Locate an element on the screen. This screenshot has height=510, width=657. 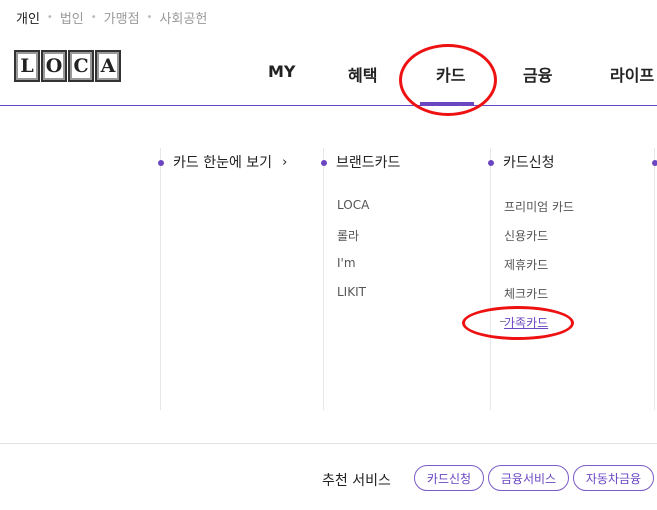
top-nav-social: 사회공헌 is located at coordinates (183, 17).